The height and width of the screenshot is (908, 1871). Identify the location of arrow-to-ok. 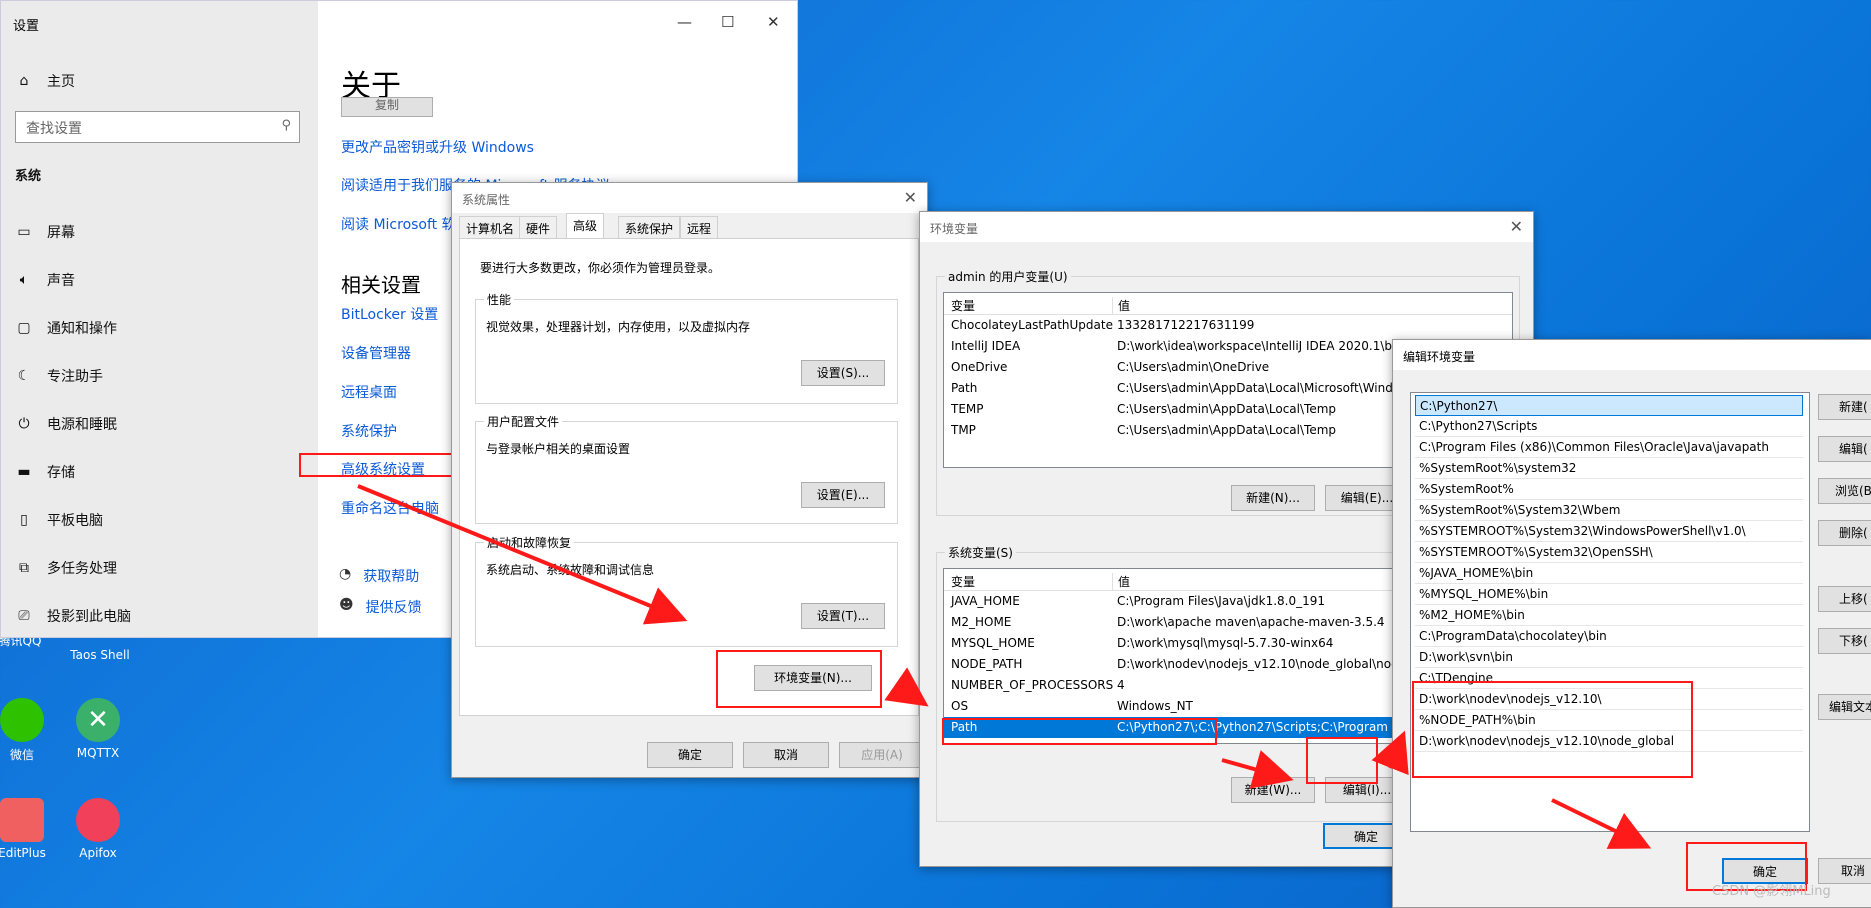
(1601, 823).